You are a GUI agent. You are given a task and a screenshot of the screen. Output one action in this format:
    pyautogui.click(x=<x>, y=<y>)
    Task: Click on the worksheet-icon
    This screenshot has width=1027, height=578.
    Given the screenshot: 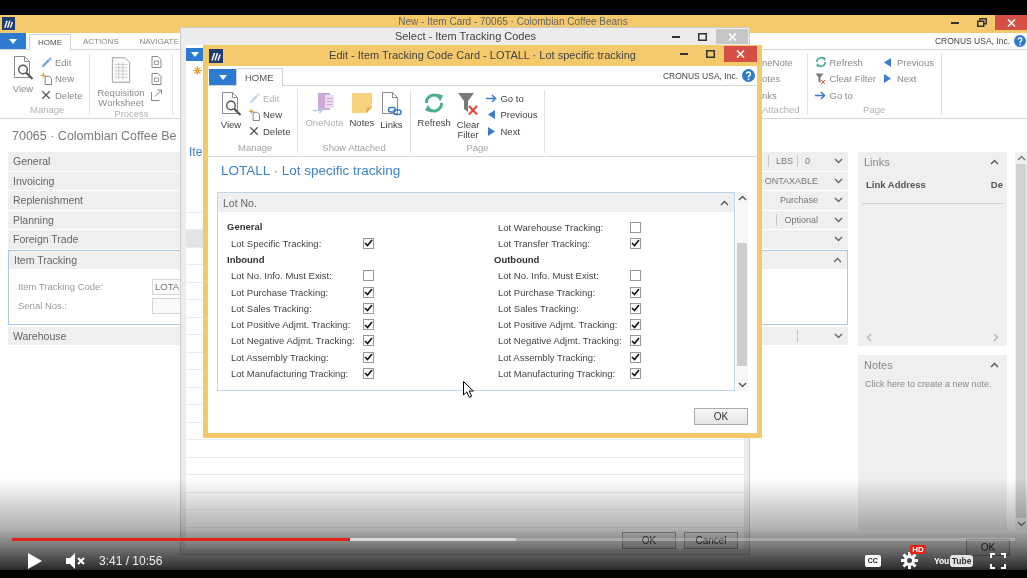 What is the action you would take?
    pyautogui.click(x=120, y=70)
    